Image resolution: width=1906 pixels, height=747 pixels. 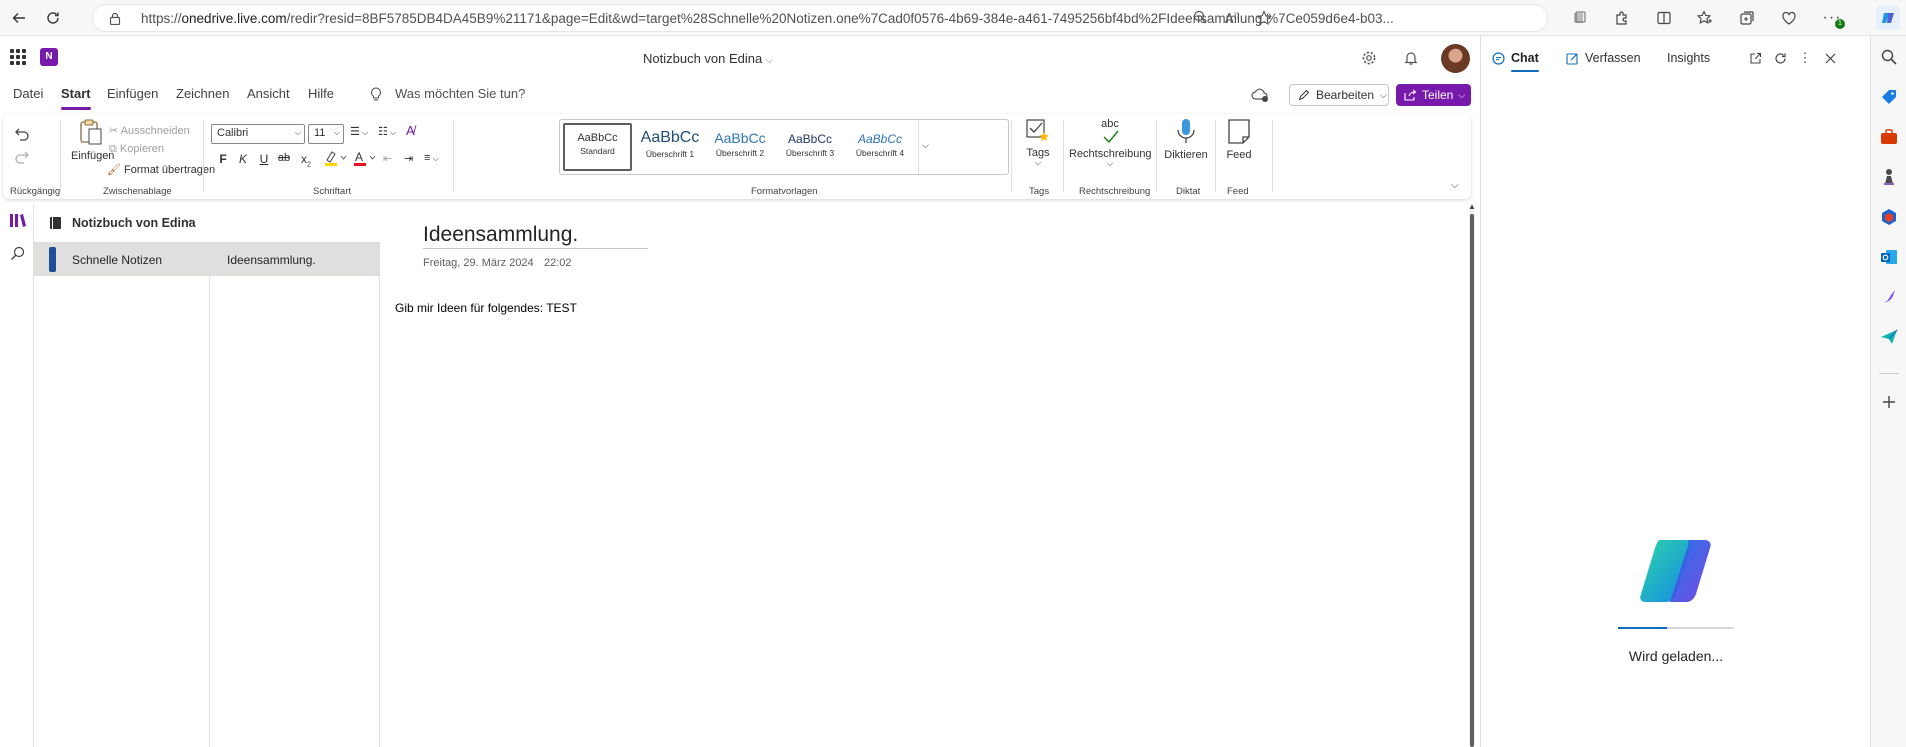 I want to click on tab-verfassen: Verfassen, so click(x=1613, y=58).